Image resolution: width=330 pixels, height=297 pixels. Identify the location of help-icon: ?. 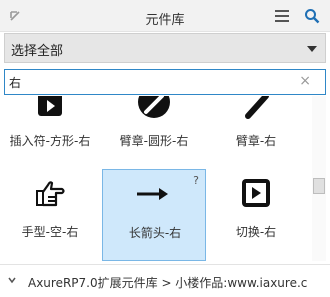
(196, 180).